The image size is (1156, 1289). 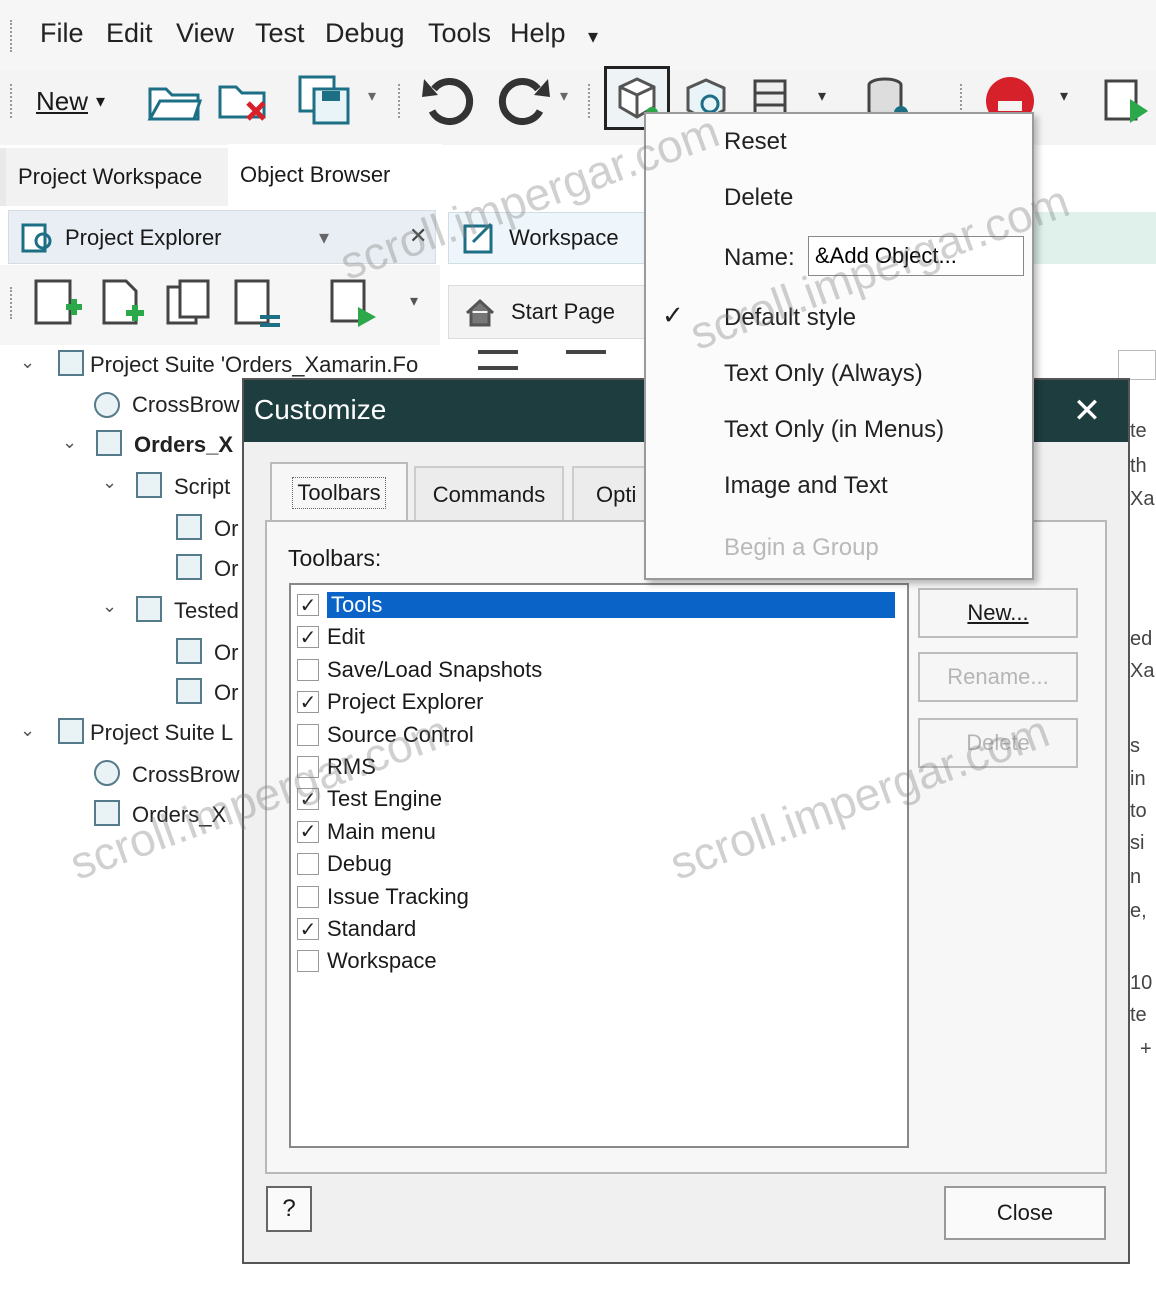 I want to click on tab-commands: Commands, so click(x=489, y=494).